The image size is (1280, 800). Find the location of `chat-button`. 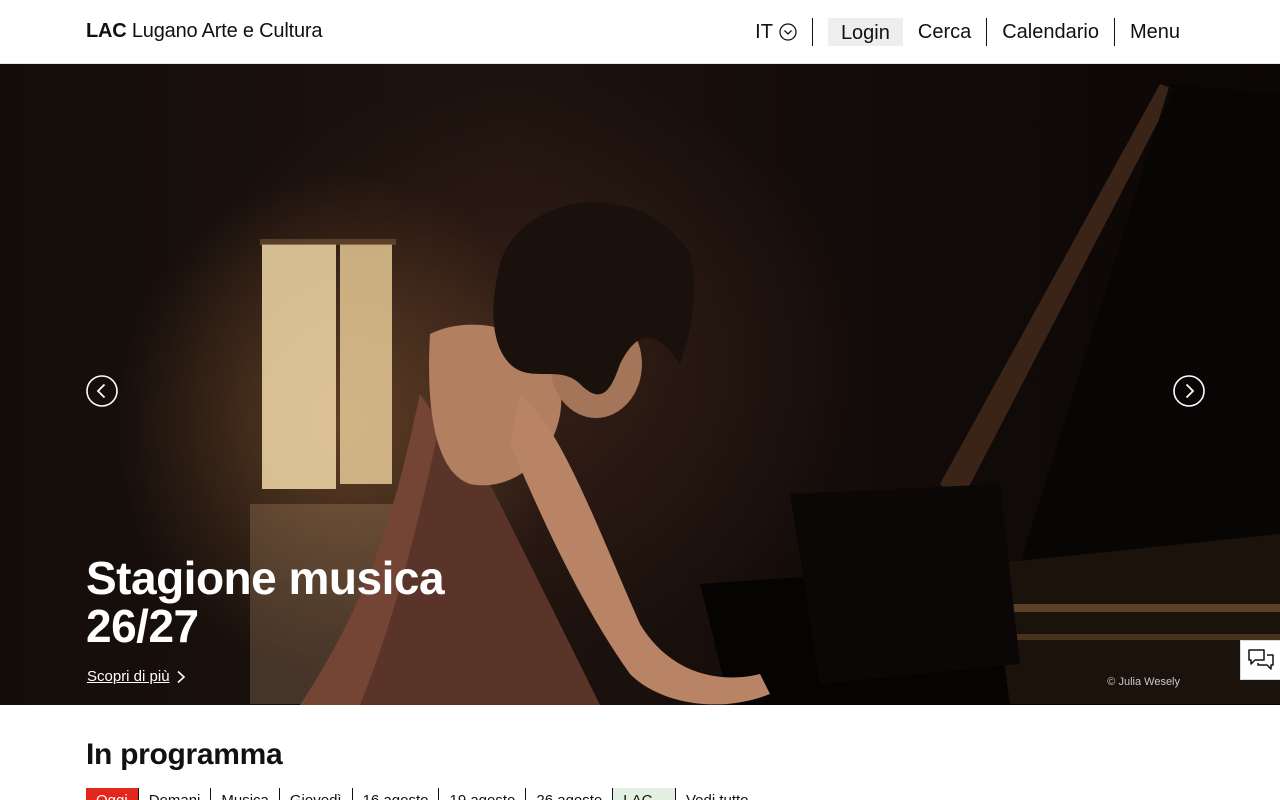

chat-button is located at coordinates (1260, 660).